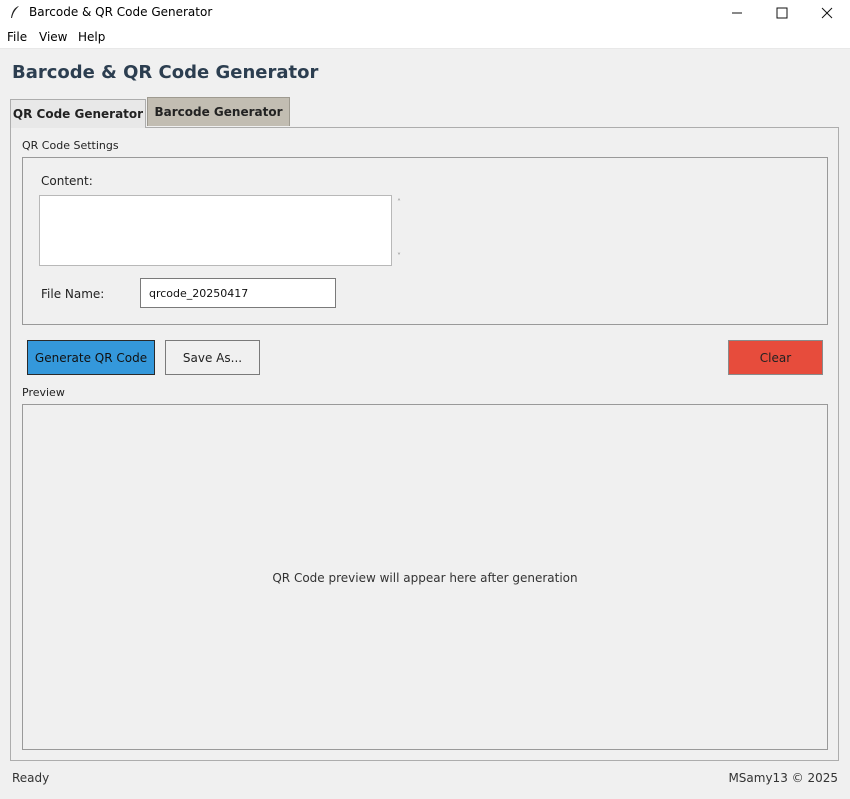  Describe the element at coordinates (17, 37) in the screenshot. I see `menu-file: File` at that location.